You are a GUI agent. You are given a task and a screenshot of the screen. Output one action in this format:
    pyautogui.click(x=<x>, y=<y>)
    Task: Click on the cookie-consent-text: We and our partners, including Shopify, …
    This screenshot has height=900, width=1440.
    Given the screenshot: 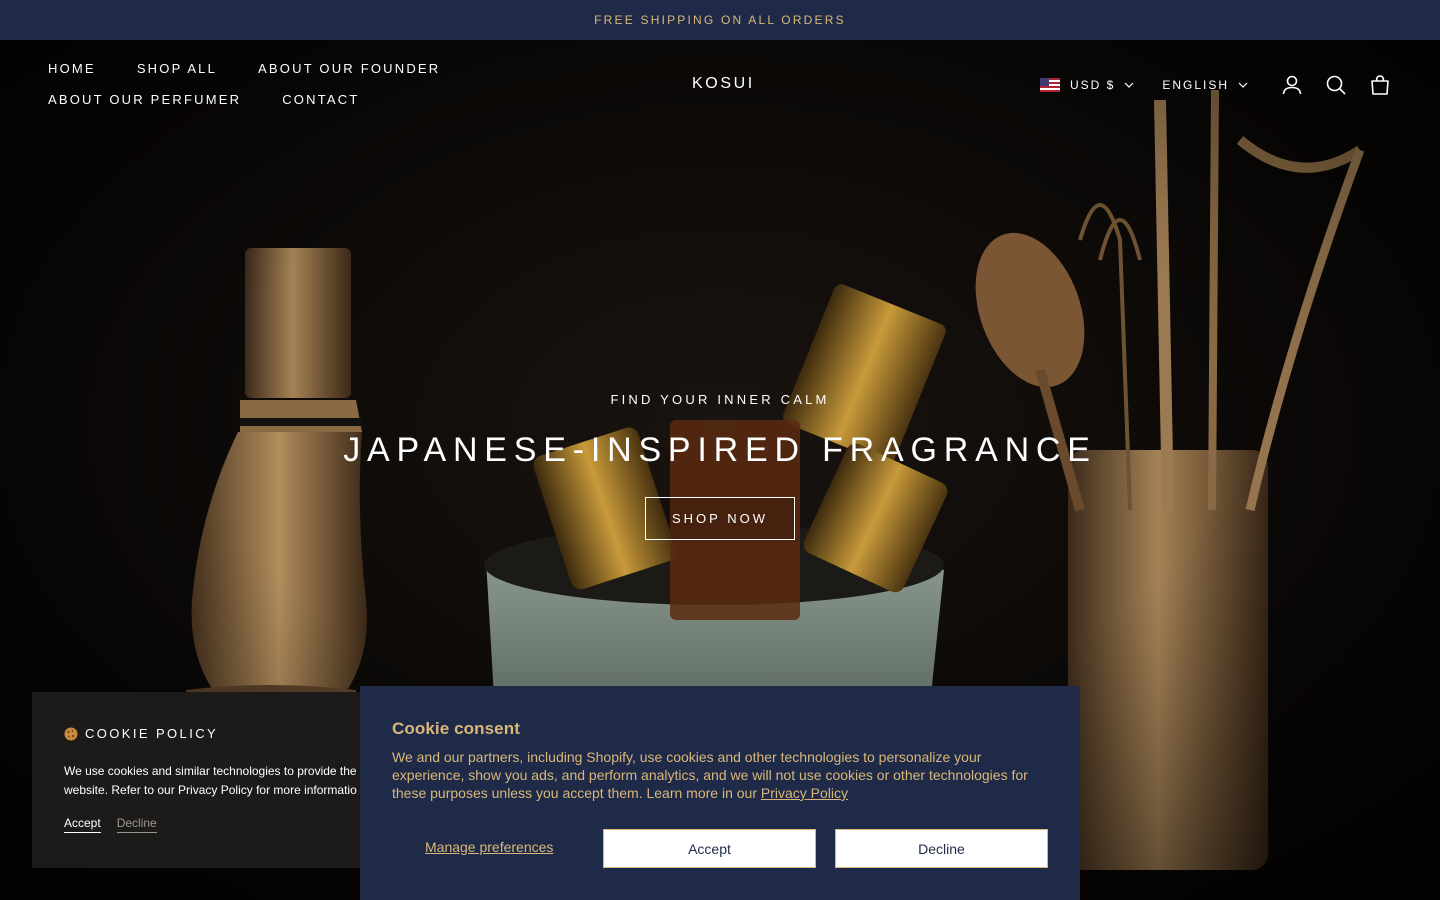 What is the action you would take?
    pyautogui.click(x=710, y=775)
    